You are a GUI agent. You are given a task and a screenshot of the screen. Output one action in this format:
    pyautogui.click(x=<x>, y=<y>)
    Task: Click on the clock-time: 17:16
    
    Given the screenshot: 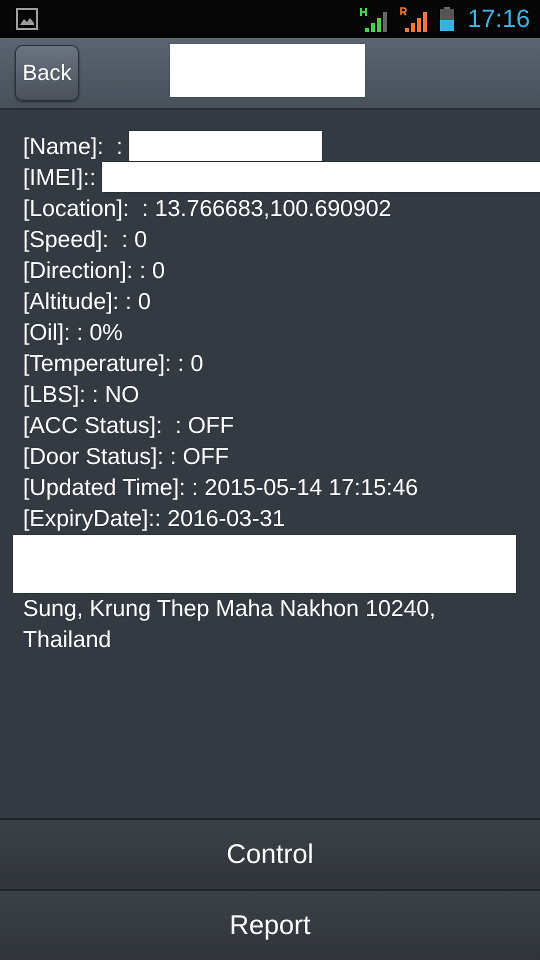 What is the action you would take?
    pyautogui.click(x=498, y=19)
    